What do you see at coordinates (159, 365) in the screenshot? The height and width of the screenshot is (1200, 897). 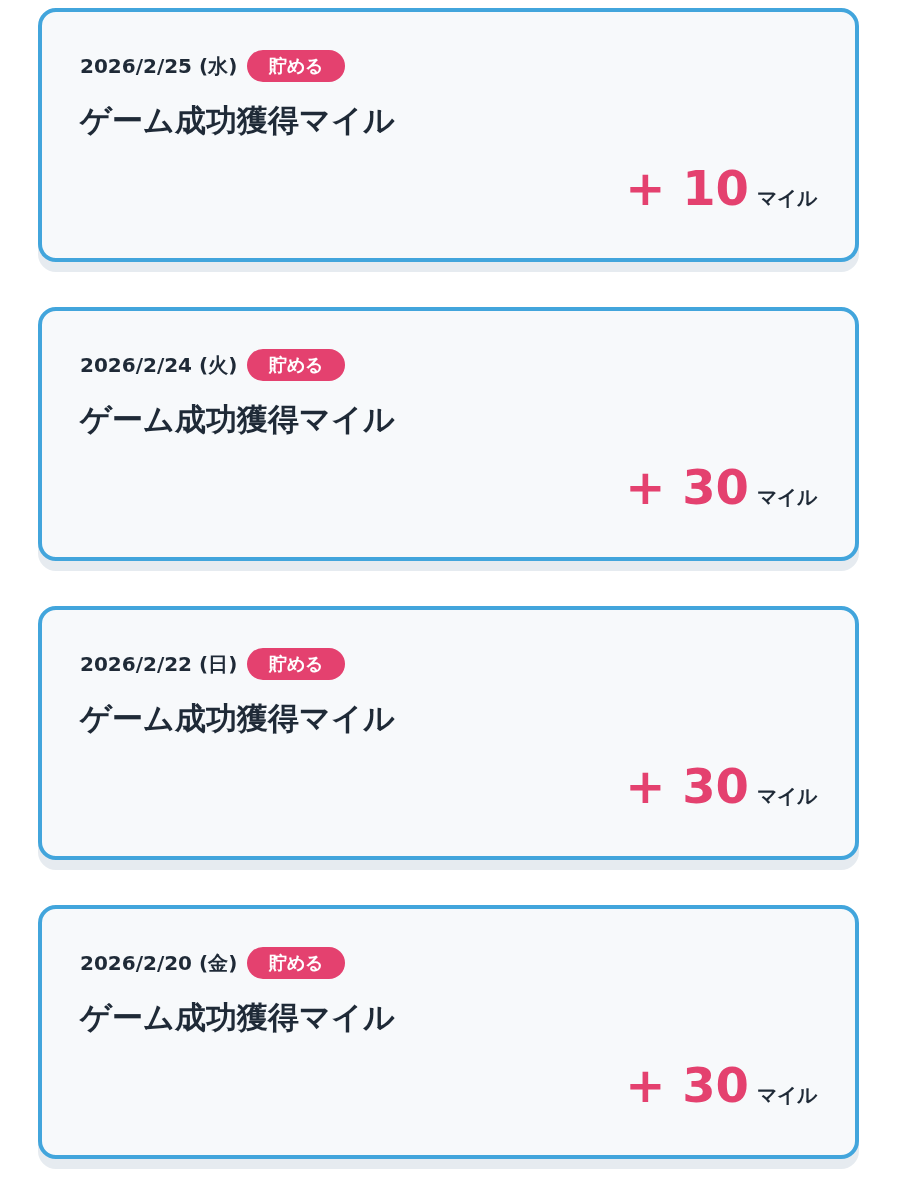 I see `entry-date: 2026/2/24 (火)` at bounding box center [159, 365].